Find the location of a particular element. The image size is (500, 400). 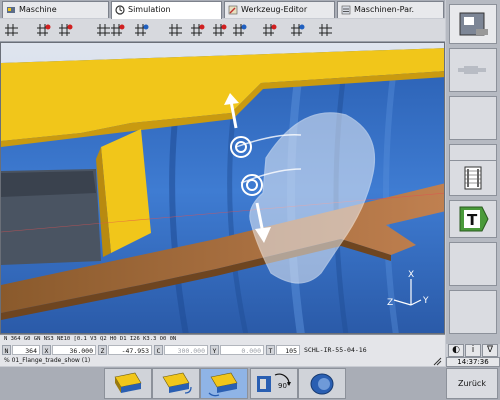

cycle-mode-button: ◐ is located at coordinates (456, 350).